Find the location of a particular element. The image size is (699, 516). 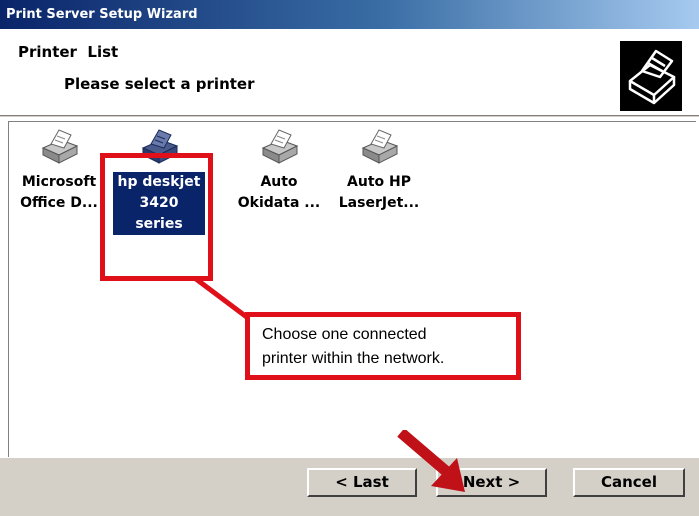

last-button: < Last is located at coordinates (362, 482).